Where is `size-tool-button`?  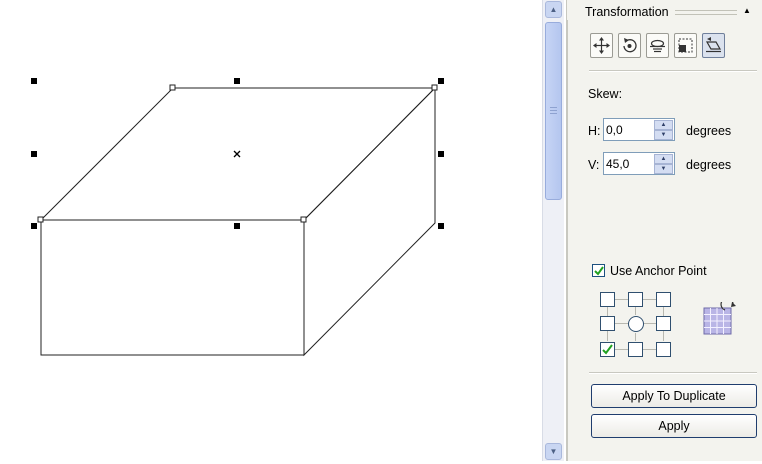
size-tool-button is located at coordinates (685, 45).